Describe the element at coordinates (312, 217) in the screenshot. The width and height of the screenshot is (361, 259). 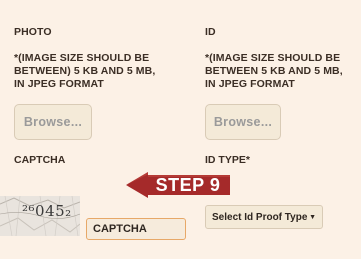
I see `dropdown-arrow-icon: ▼` at that location.